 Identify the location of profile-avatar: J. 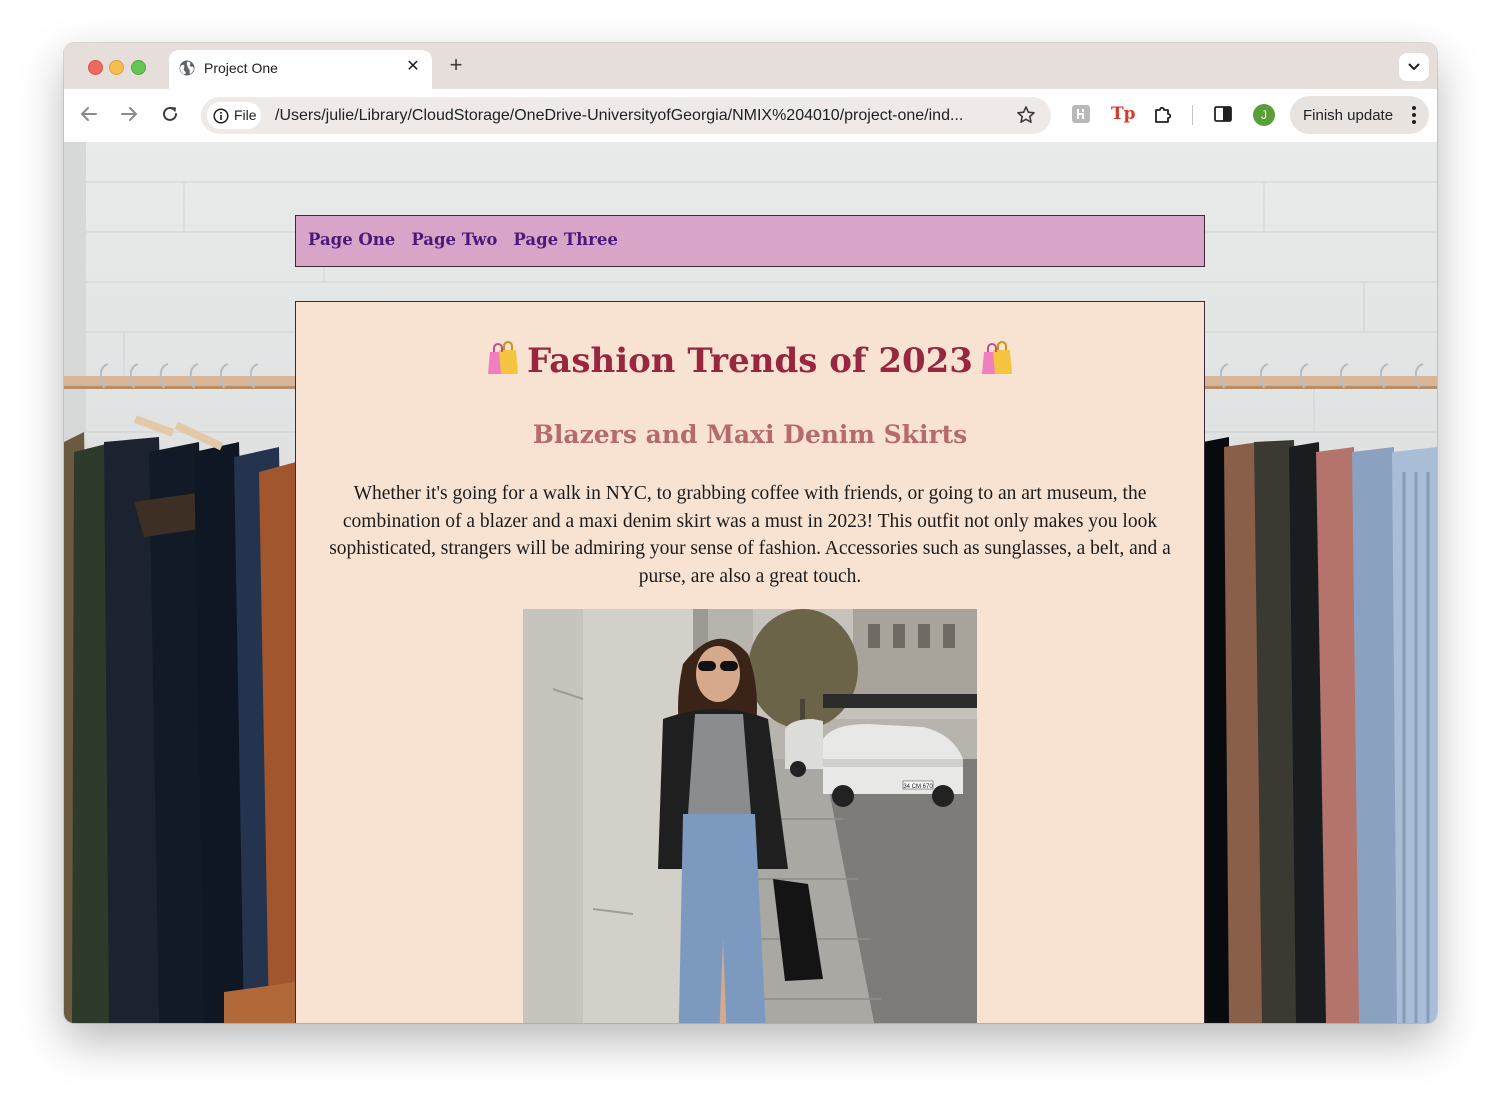
(1264, 115).